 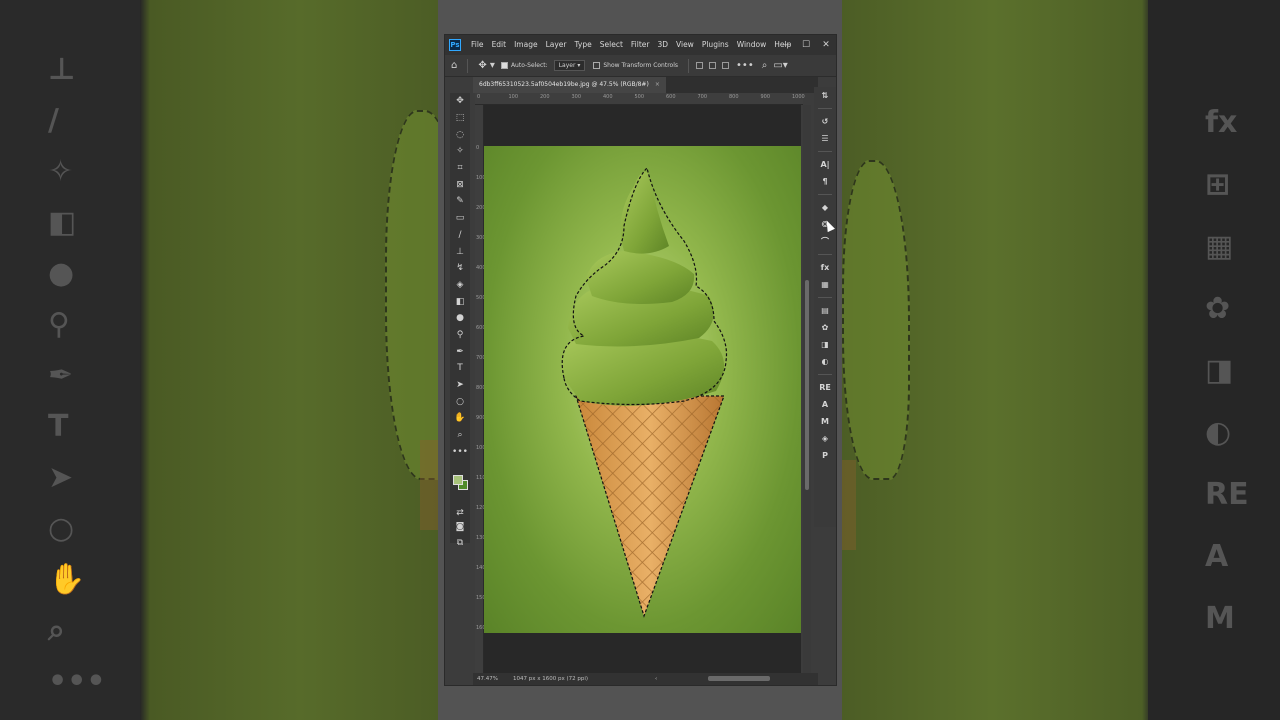 What do you see at coordinates (825, 455) in the screenshot?
I see `plugin-p-icon: P` at bounding box center [825, 455].